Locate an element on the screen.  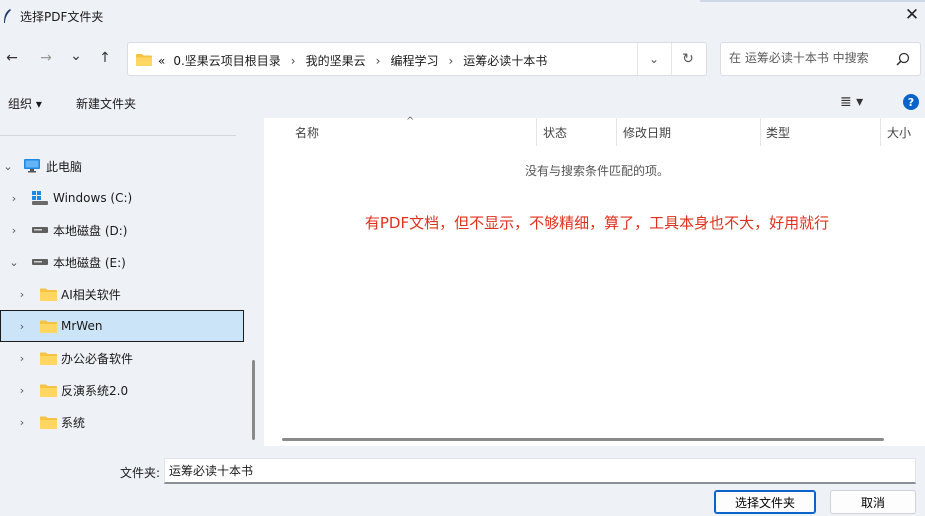
recent-locations-chevron-icon: ⌄ is located at coordinates (76, 56).